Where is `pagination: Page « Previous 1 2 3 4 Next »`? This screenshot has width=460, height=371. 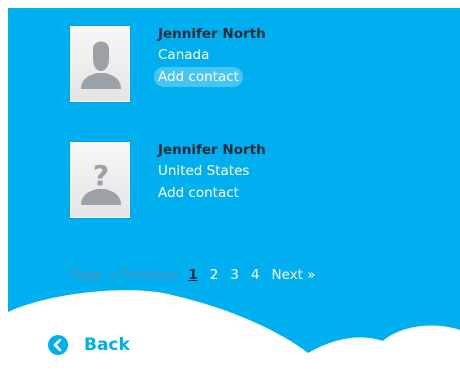 pagination: Page « Previous 1 2 3 4 Next » is located at coordinates (193, 275).